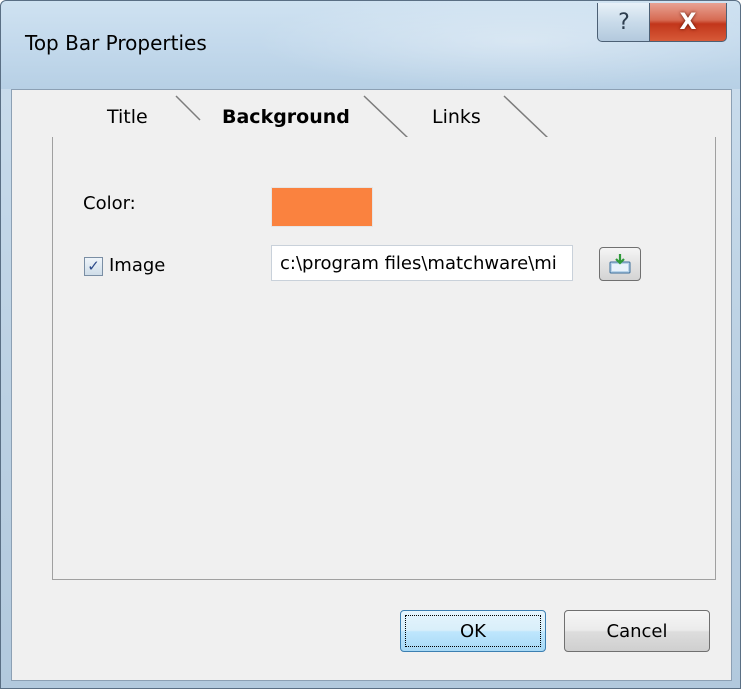  What do you see at coordinates (422, 263) in the screenshot?
I see `image-path-input` at bounding box center [422, 263].